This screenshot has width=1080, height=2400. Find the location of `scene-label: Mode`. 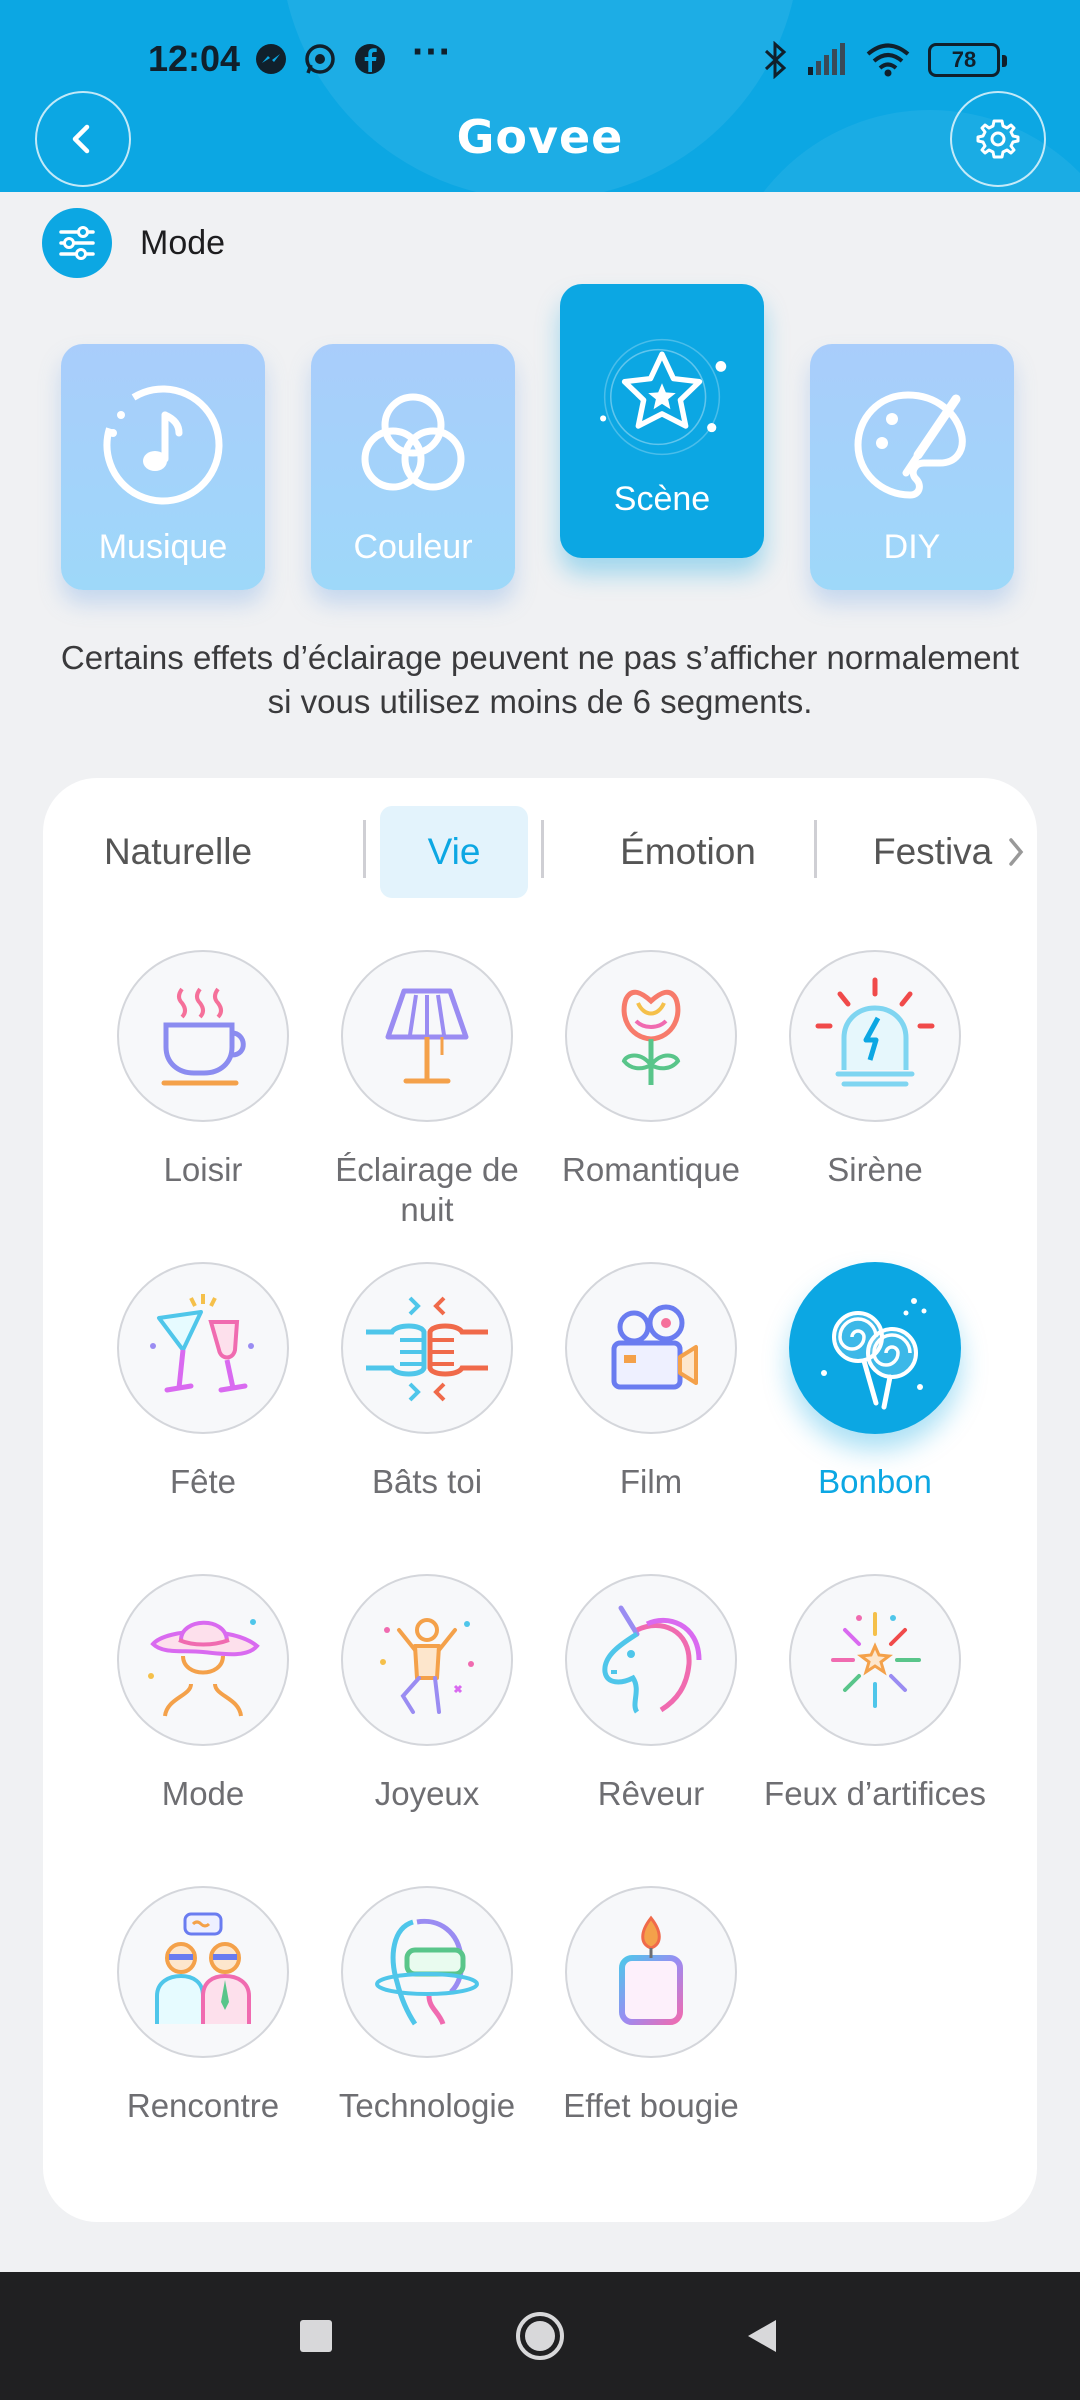

scene-label: Mode is located at coordinates (203, 1793).